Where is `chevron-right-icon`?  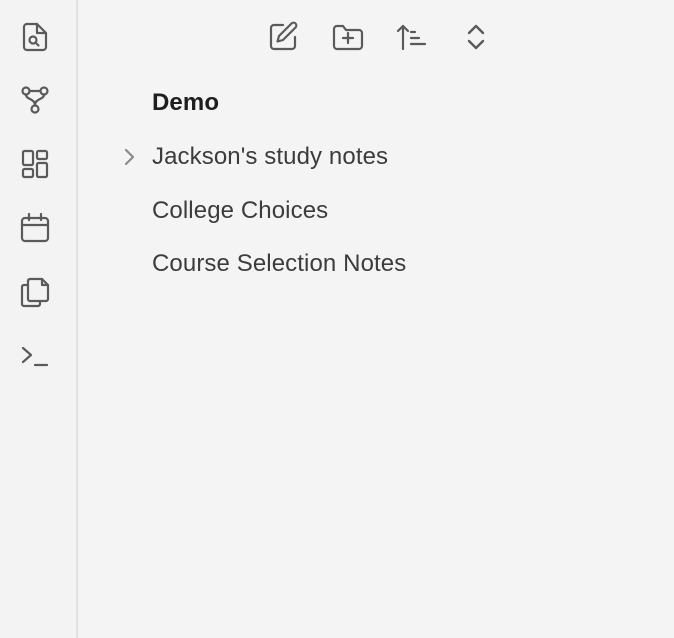
chevron-right-icon is located at coordinates (129, 157).